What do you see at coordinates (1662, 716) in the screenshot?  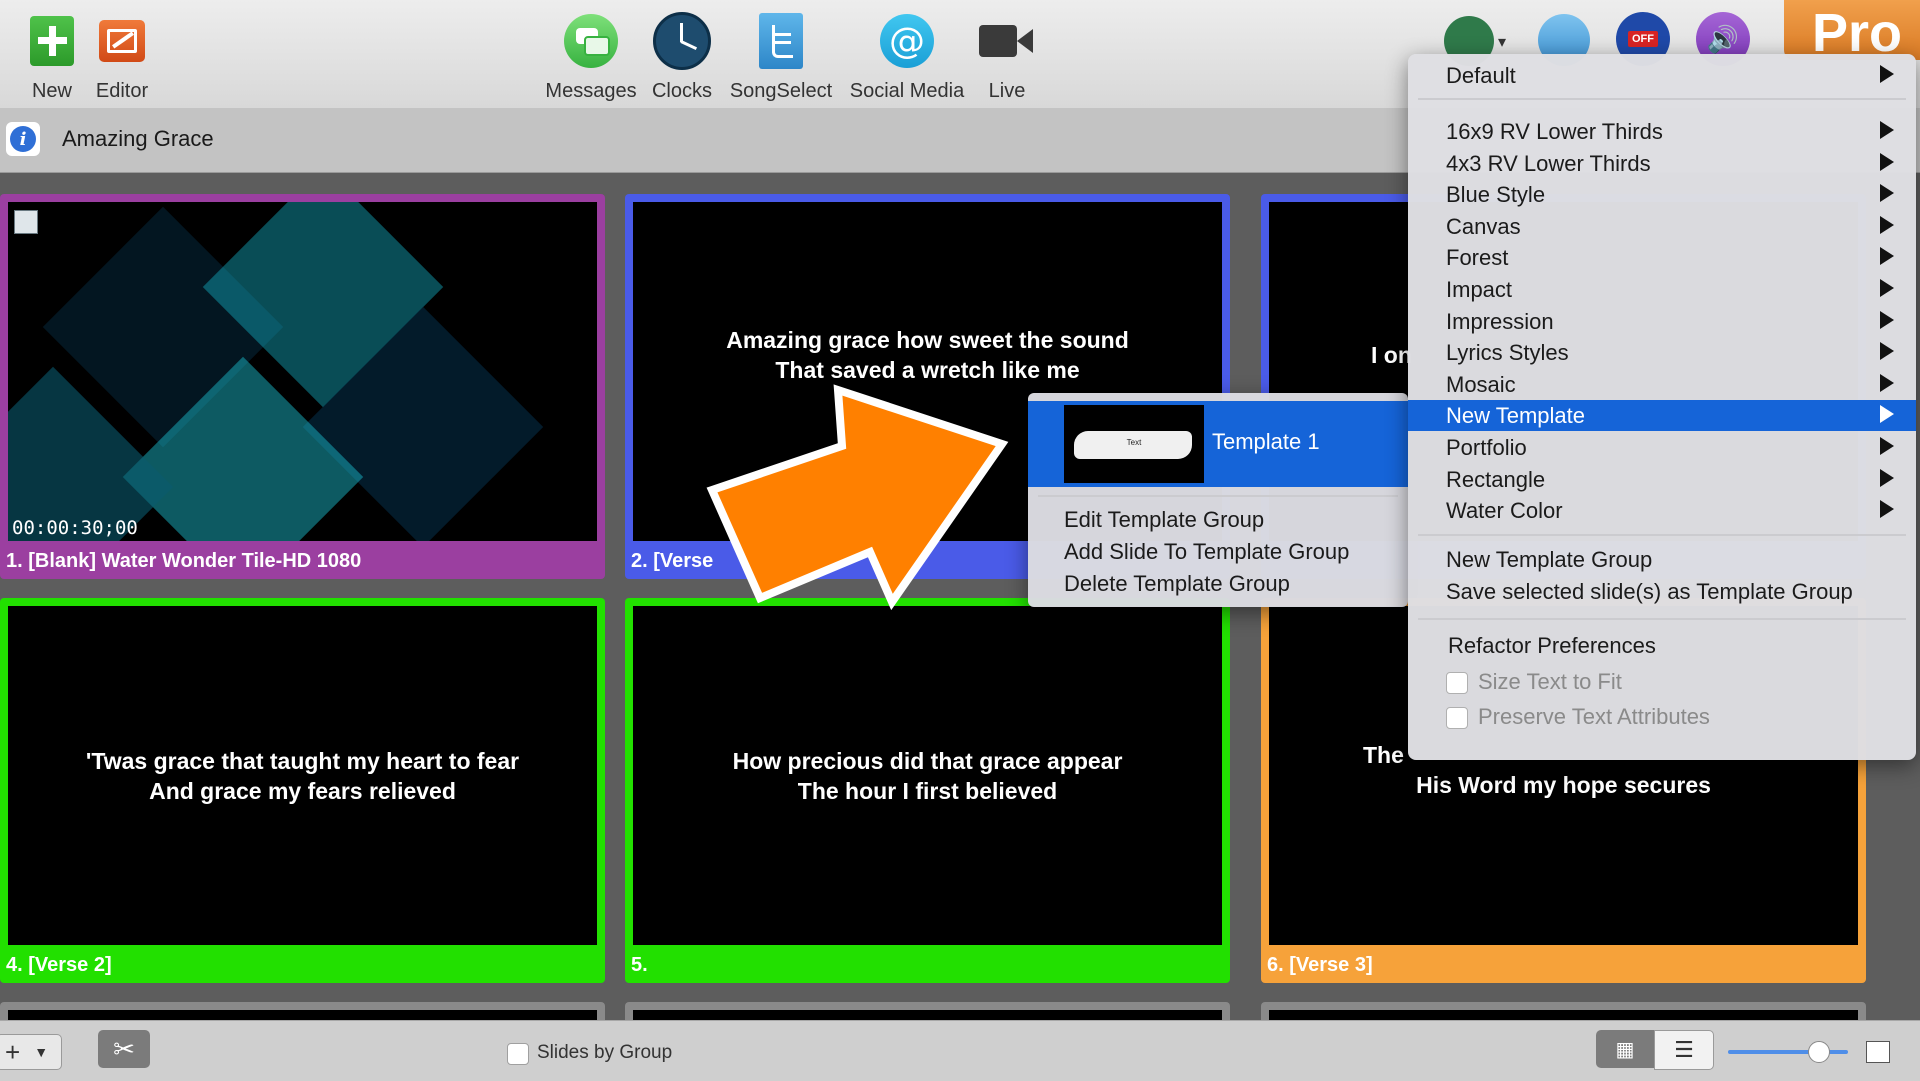 I see `menu-item-preserve-text-attributes: Preserve Text Attributes` at bounding box center [1662, 716].